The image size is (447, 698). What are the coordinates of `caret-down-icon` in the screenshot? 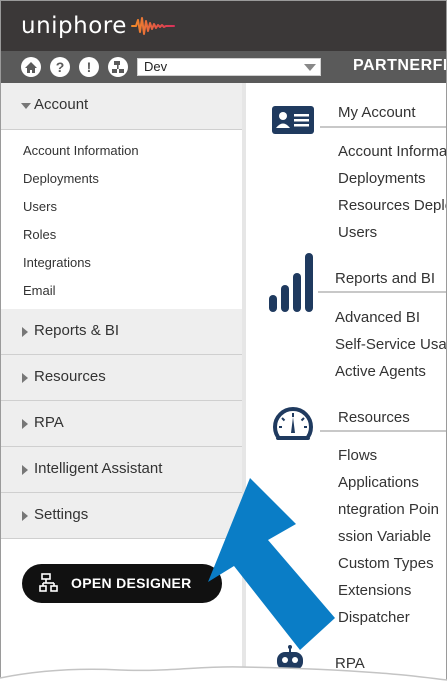 It's located at (26, 106).